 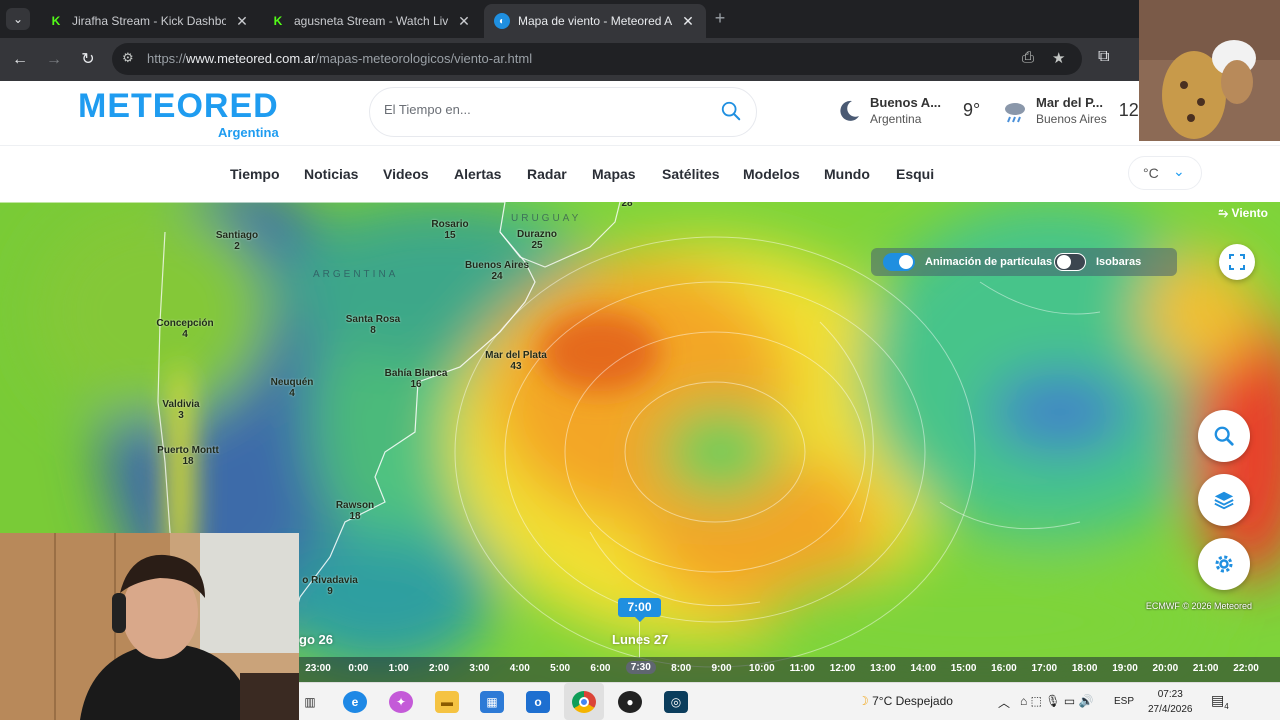 I want to click on city-marker: Santa Rosa 8, so click(x=373, y=325).